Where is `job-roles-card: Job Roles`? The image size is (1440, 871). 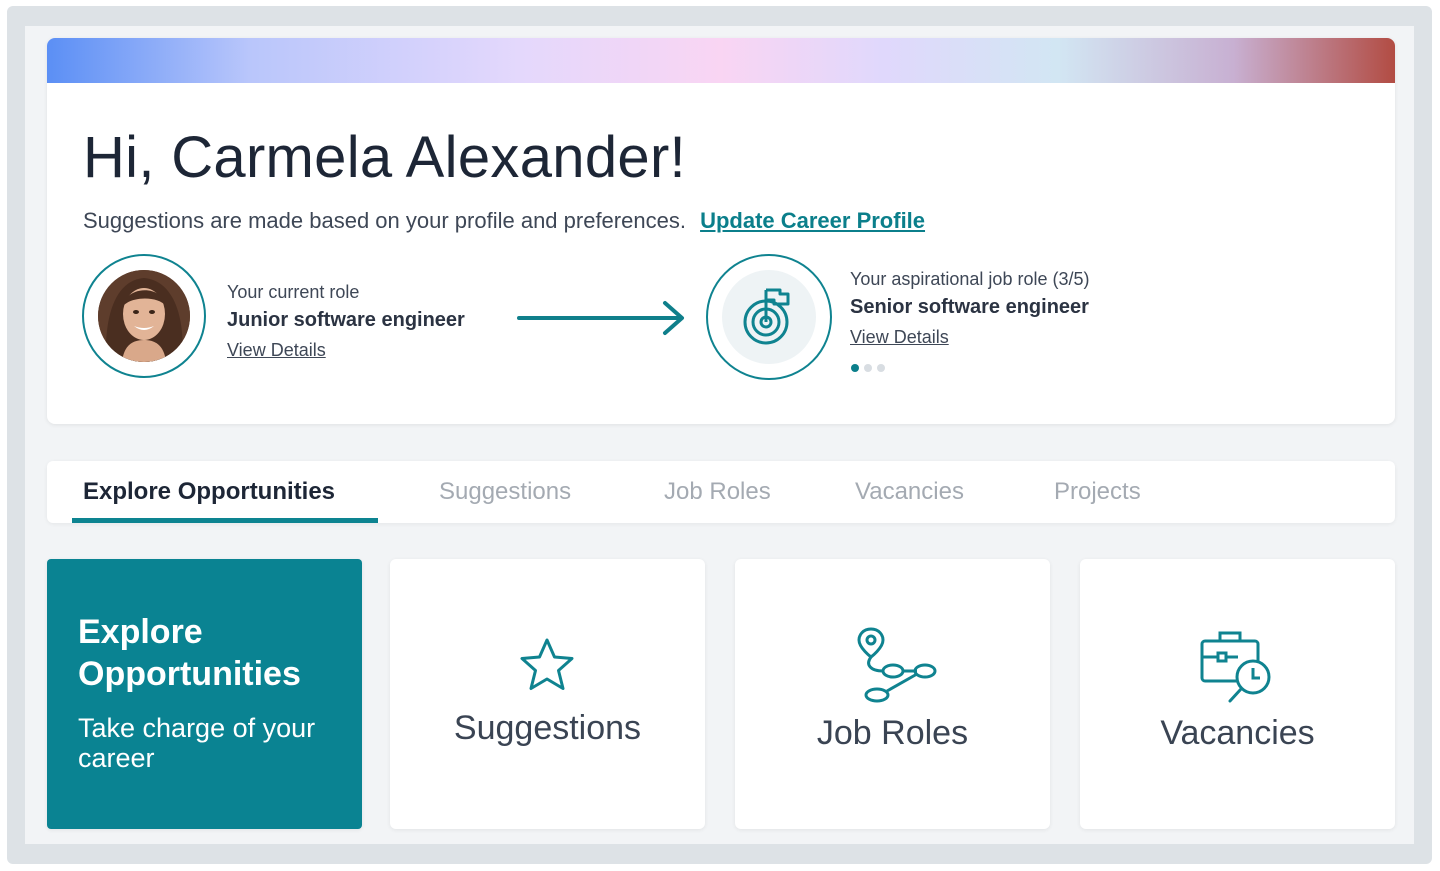 job-roles-card: Job Roles is located at coordinates (892, 694).